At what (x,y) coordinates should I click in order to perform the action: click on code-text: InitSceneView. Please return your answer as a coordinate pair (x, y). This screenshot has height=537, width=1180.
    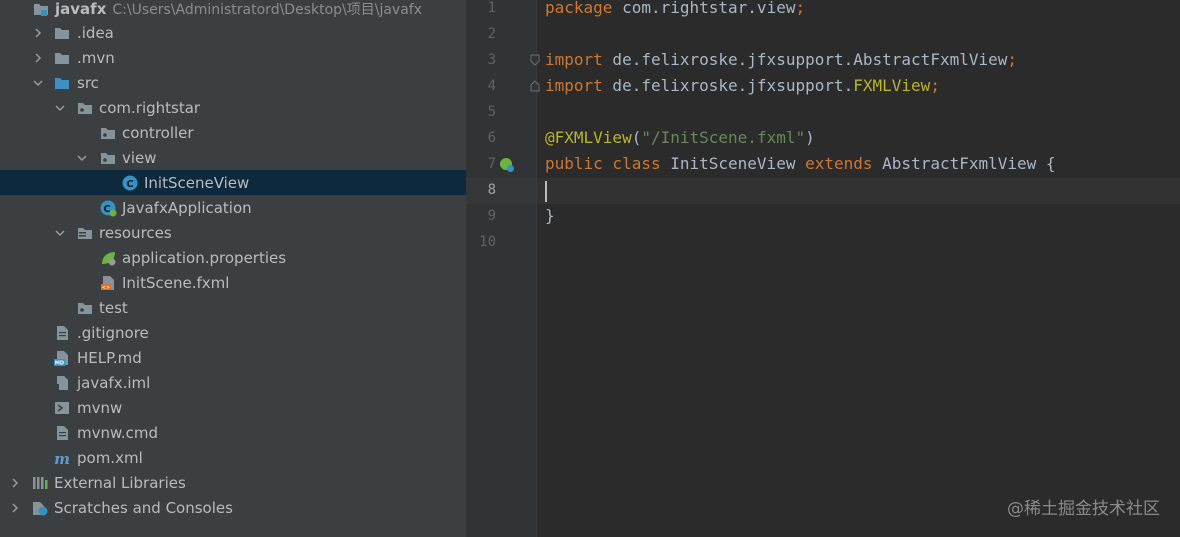
    Looking at the image, I should click on (733, 163).